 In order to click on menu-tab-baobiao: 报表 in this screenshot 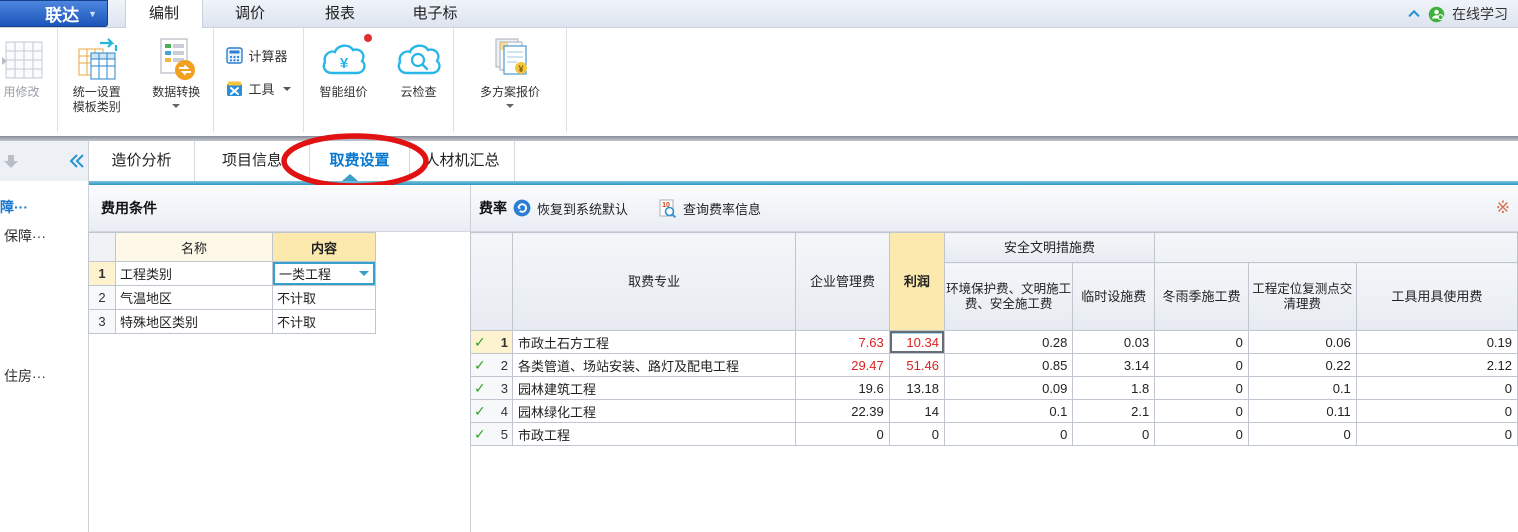, I will do `click(340, 14)`.